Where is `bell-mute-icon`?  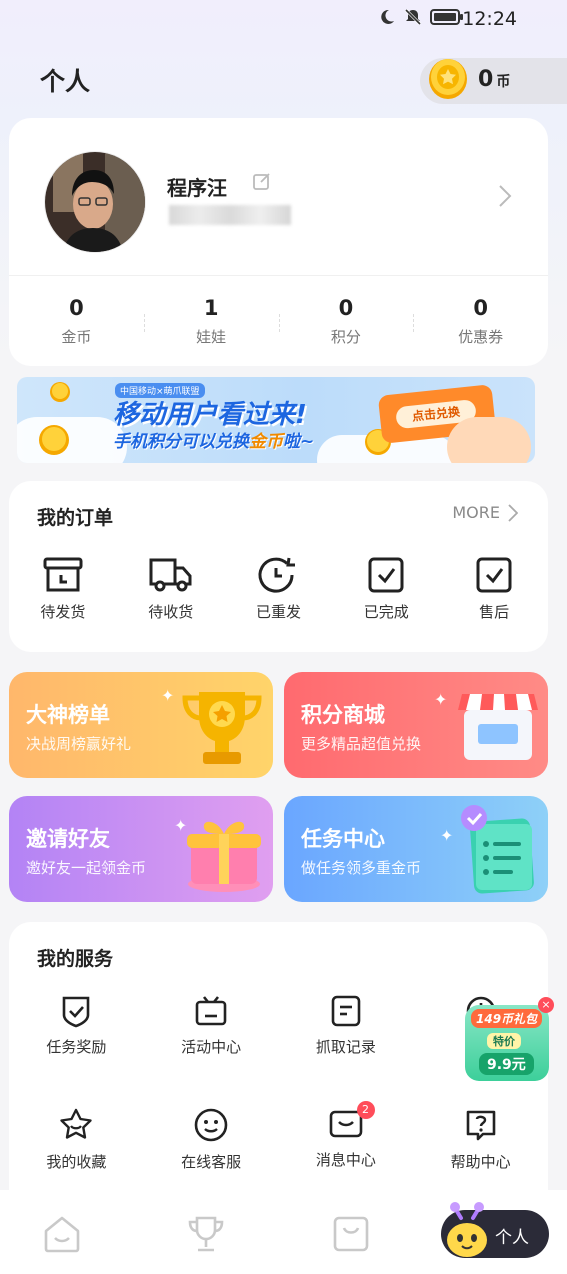
bell-mute-icon is located at coordinates (413, 17).